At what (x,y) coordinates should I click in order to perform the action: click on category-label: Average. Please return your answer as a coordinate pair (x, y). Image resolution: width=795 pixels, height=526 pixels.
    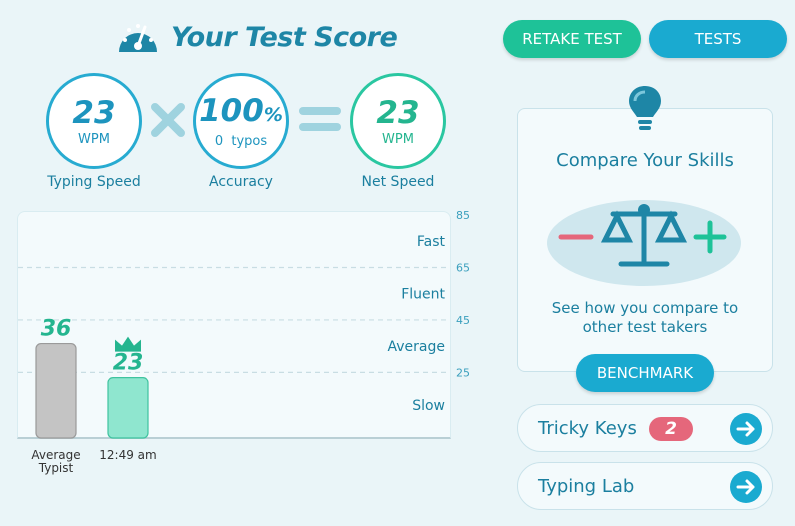
    Looking at the image, I should click on (55, 455).